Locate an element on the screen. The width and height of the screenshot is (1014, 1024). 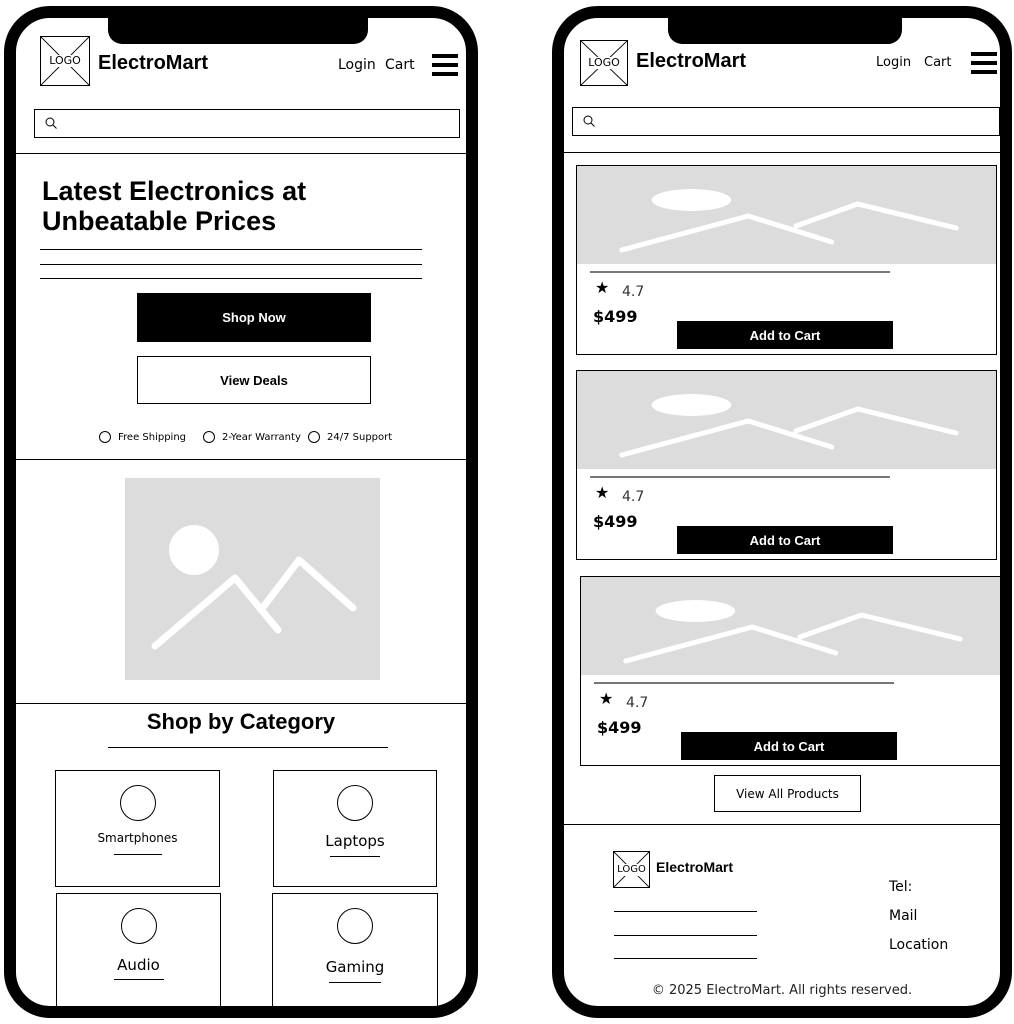
feature-free-shipping: Free Shipping is located at coordinates (142, 437).